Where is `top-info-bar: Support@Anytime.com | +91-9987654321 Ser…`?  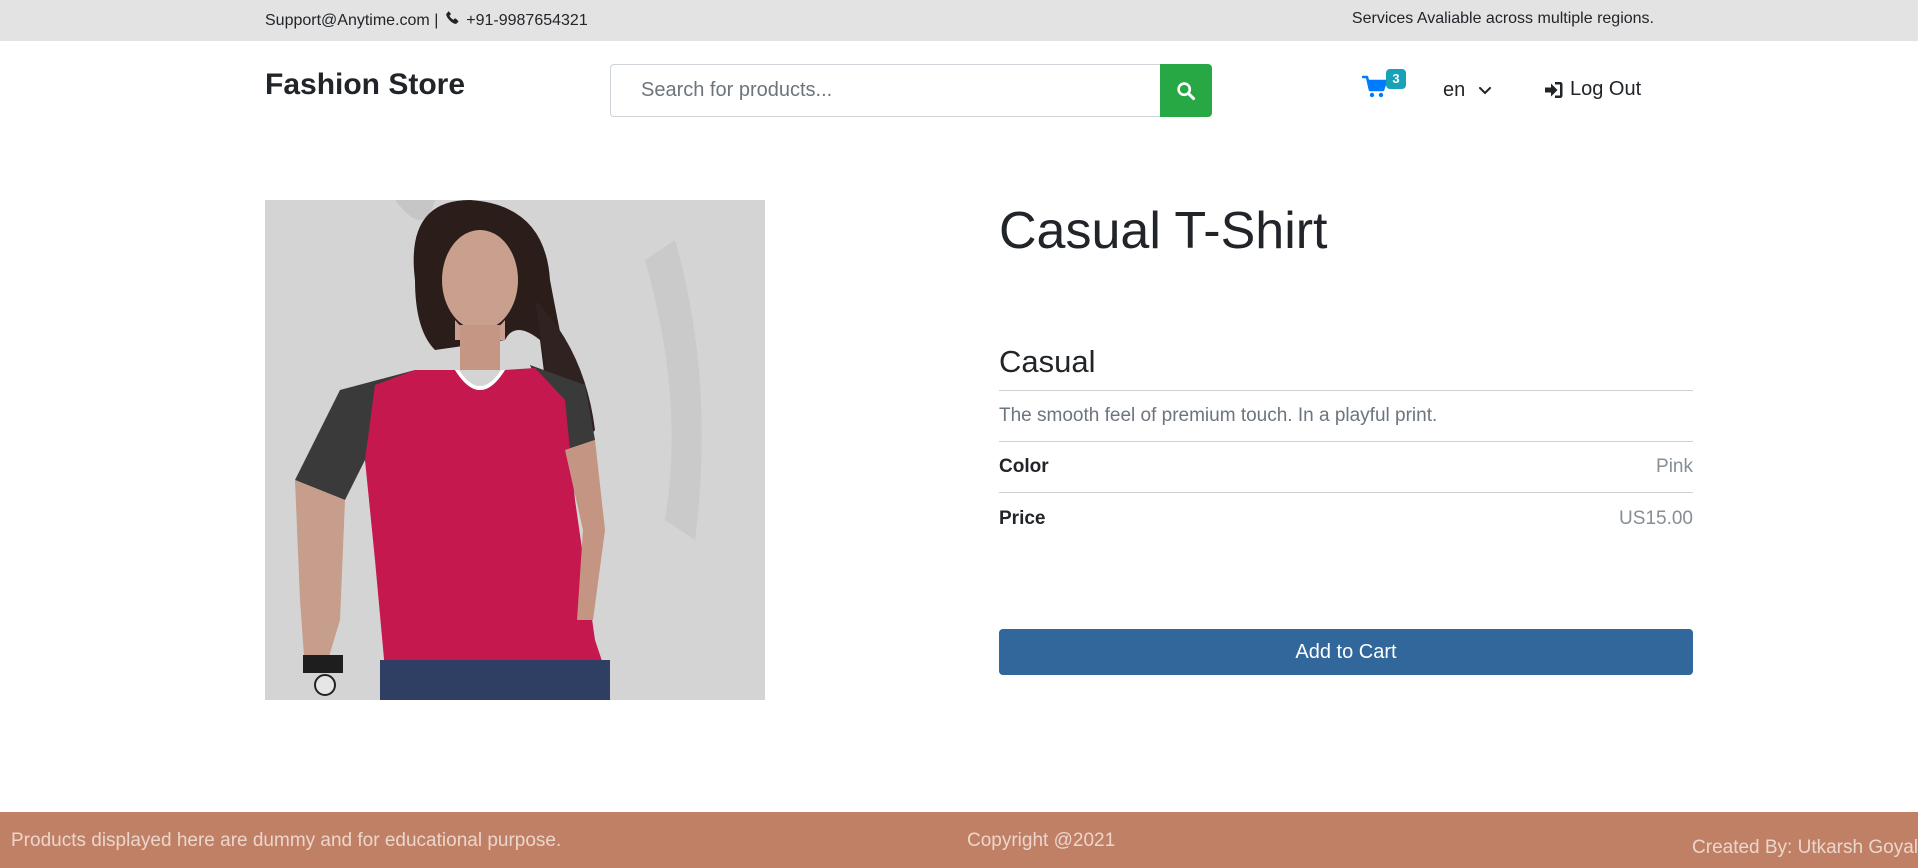
top-info-bar: Support@Anytime.com | +91-9987654321 Ser… is located at coordinates (959, 20).